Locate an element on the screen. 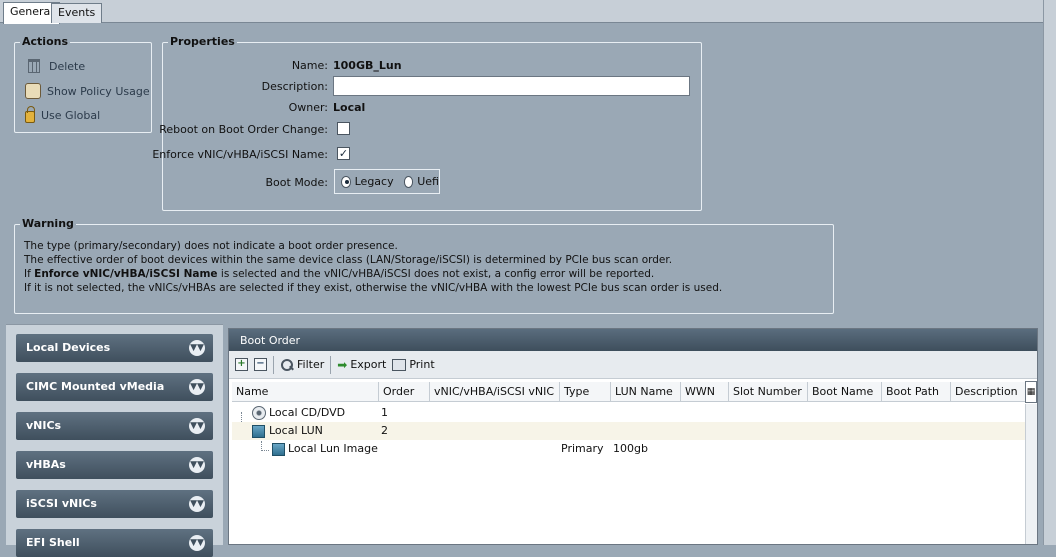 Image resolution: width=1056 pixels, height=557 pixels. name-value: 100GB_Lun is located at coordinates (367, 65).